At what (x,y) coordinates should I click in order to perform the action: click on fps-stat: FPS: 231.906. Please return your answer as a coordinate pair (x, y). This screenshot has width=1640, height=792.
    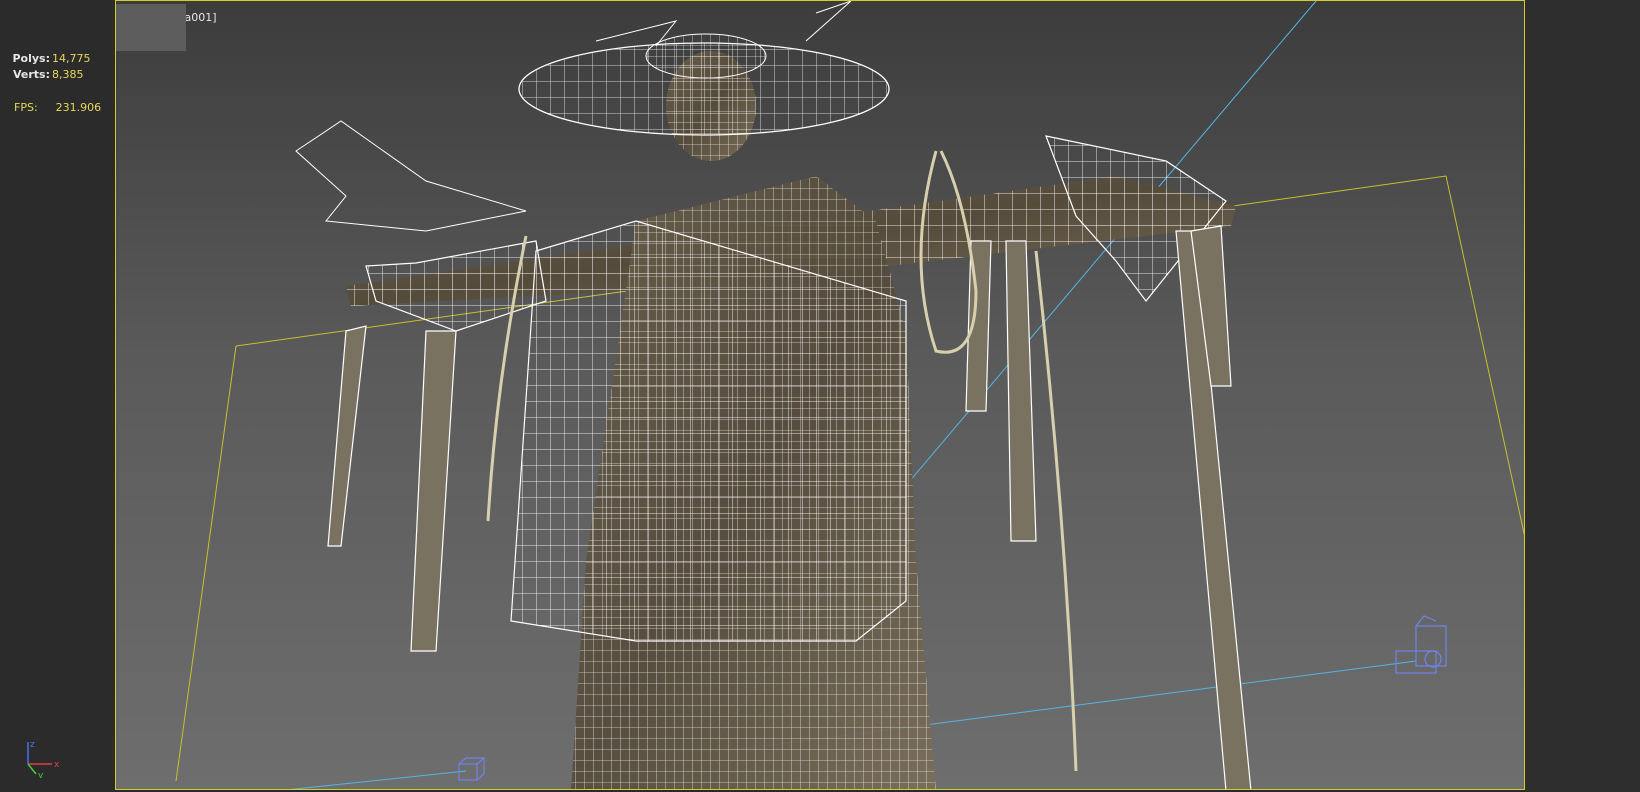
    Looking at the image, I should click on (57, 107).